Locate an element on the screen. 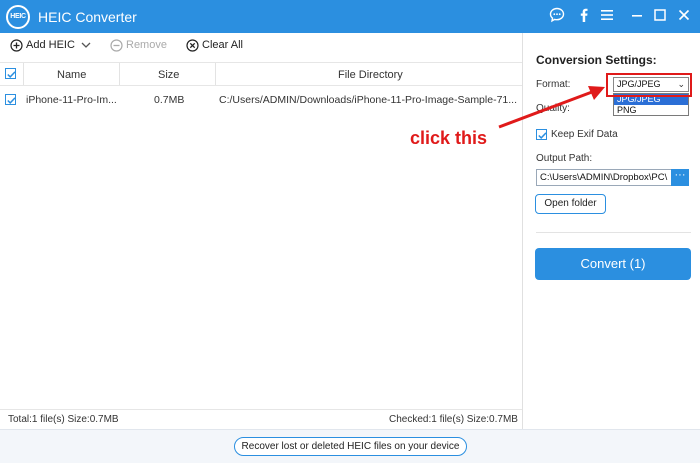 This screenshot has height=463, width=700. add-dropdown-button is located at coordinates (87, 45).